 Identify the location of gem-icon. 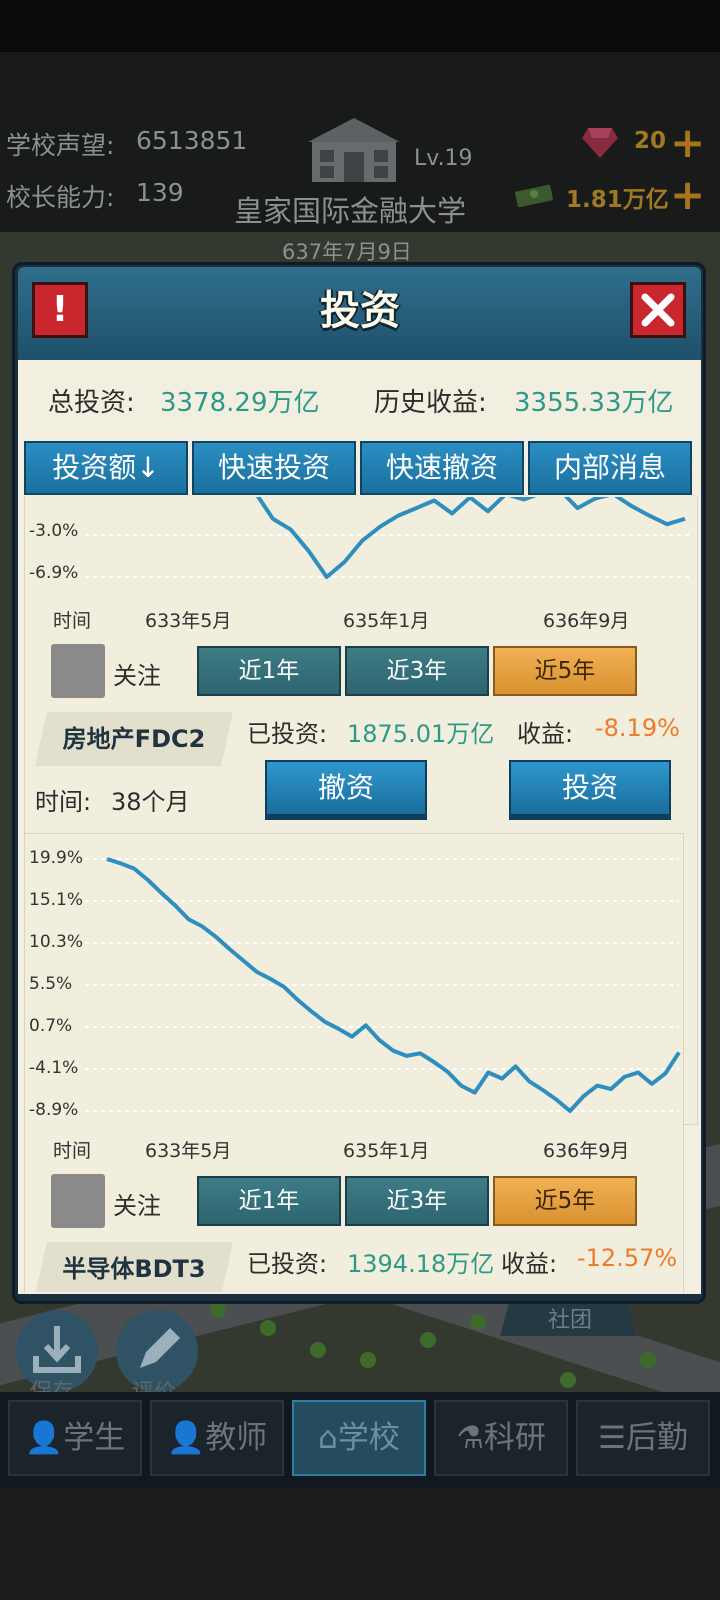
(600, 143).